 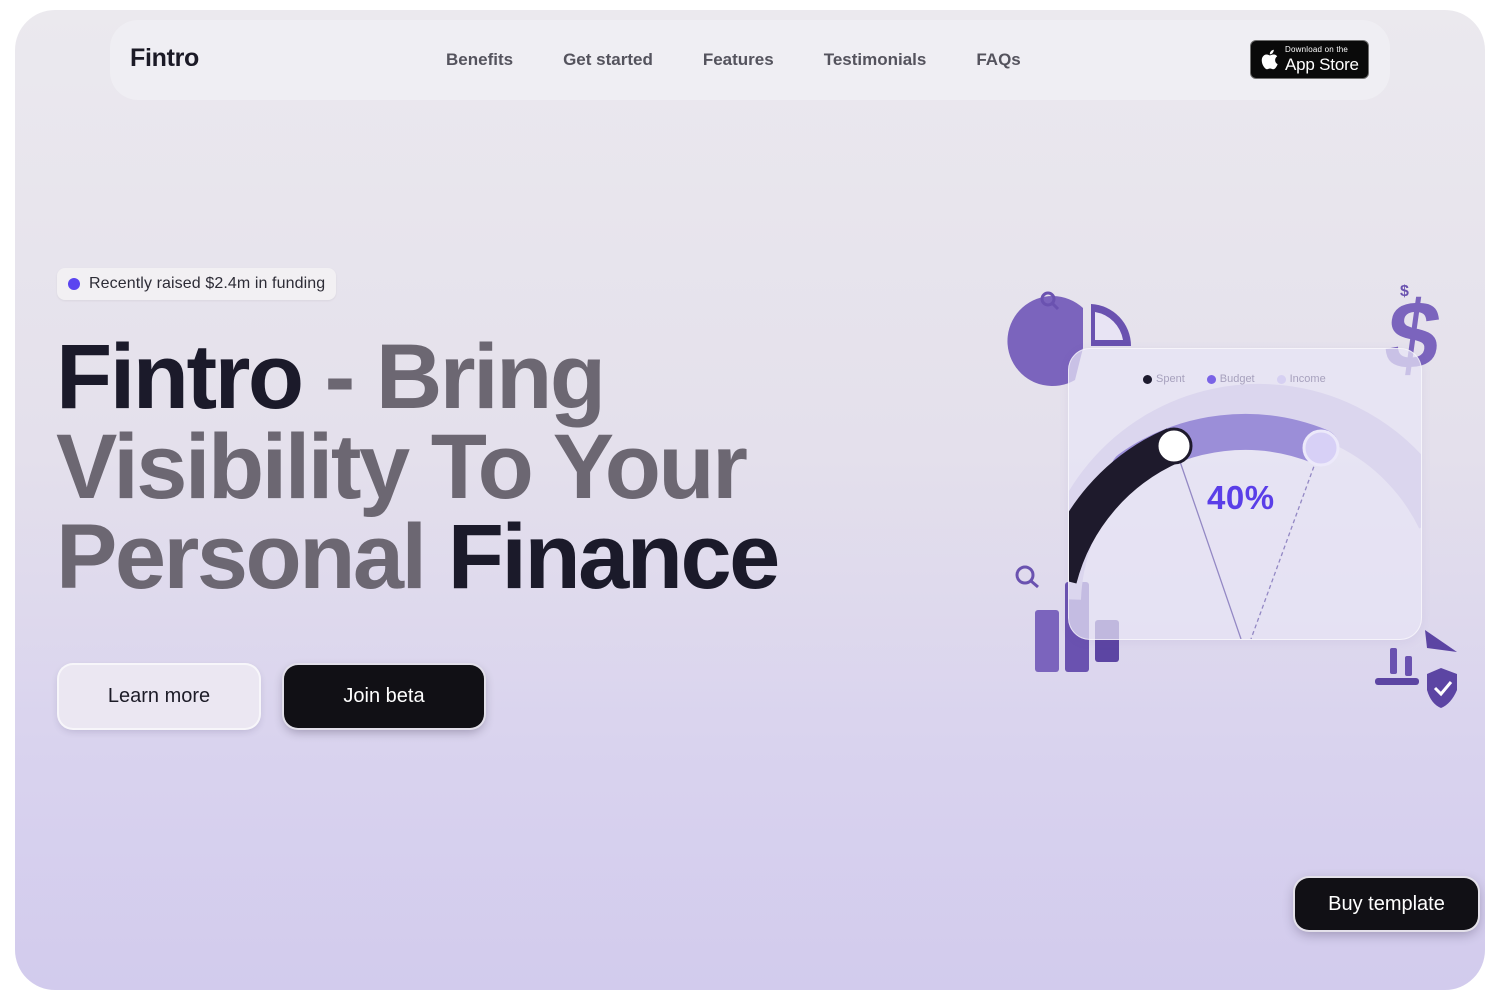 I want to click on gauge-needle-spent, so click(x=1208, y=542).